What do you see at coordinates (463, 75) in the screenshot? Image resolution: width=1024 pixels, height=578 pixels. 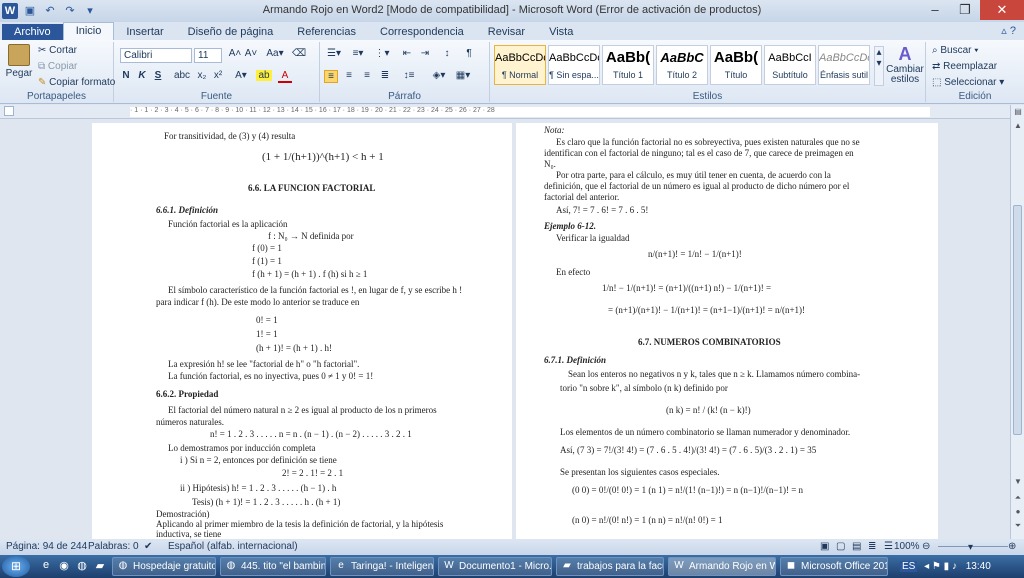 I see `borders-icon: ▦▾` at bounding box center [463, 75].